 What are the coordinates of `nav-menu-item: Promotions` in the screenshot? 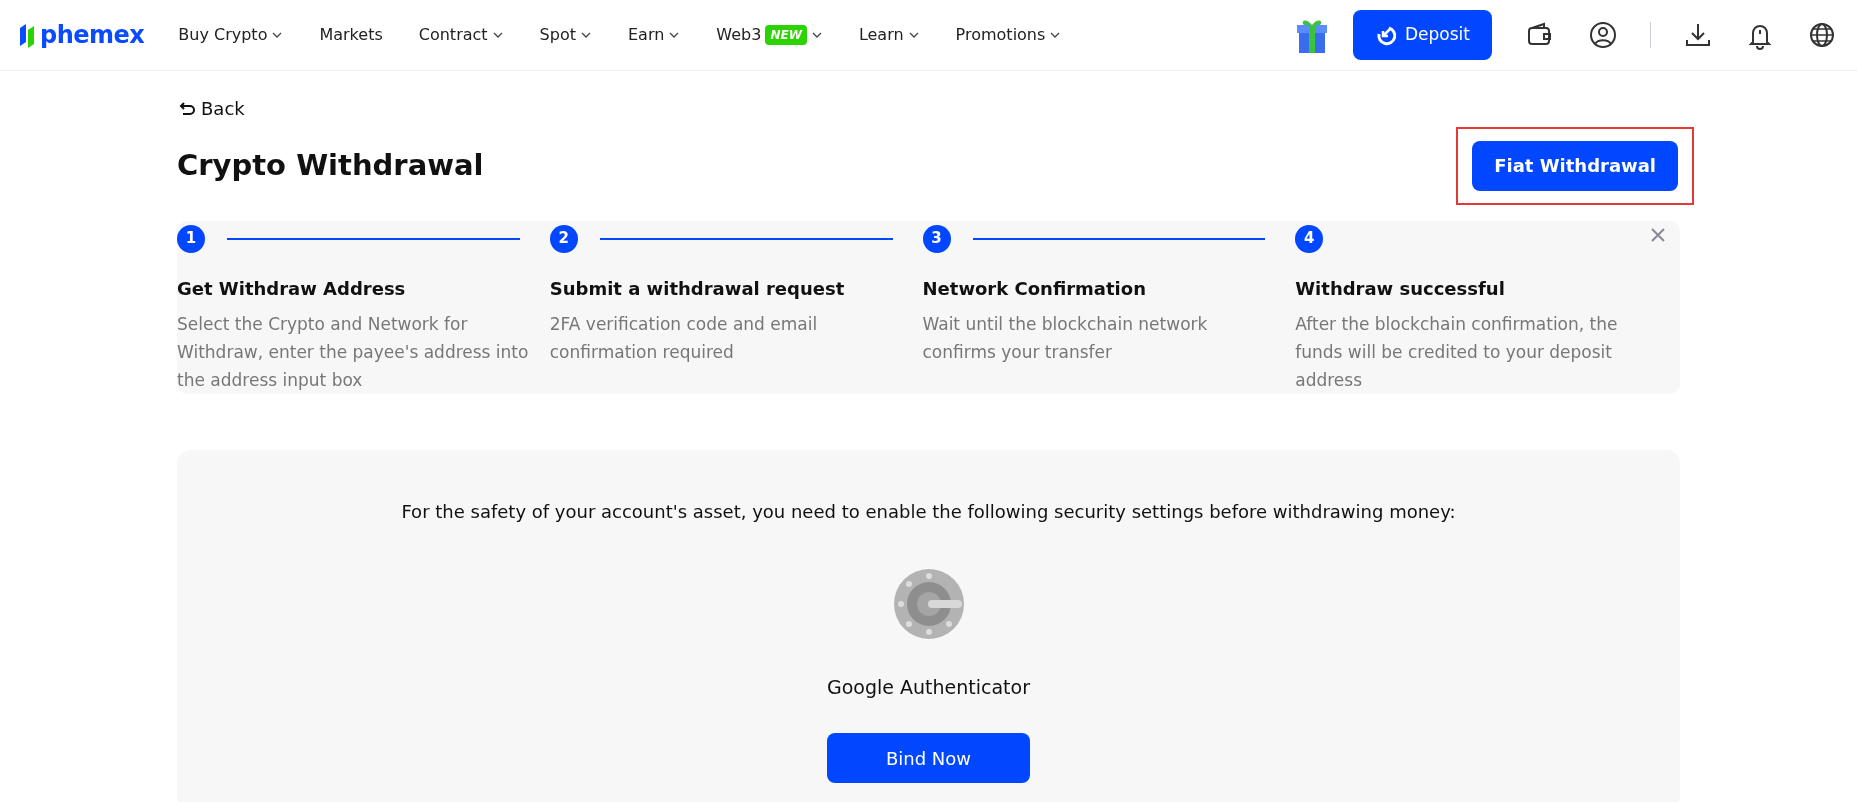 It's located at (1008, 35).